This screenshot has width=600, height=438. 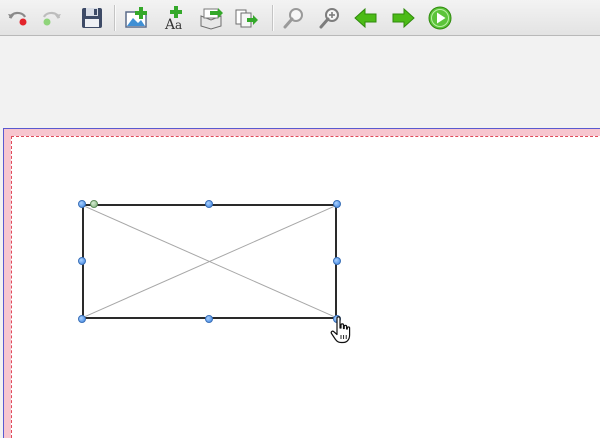 I want to click on floppy-disk-icon, so click(x=92, y=18).